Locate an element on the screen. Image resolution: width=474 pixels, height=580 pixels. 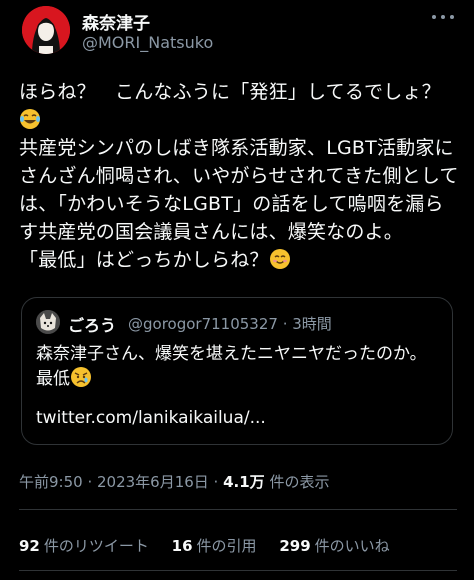
avatar-image is located at coordinates (46, 30).